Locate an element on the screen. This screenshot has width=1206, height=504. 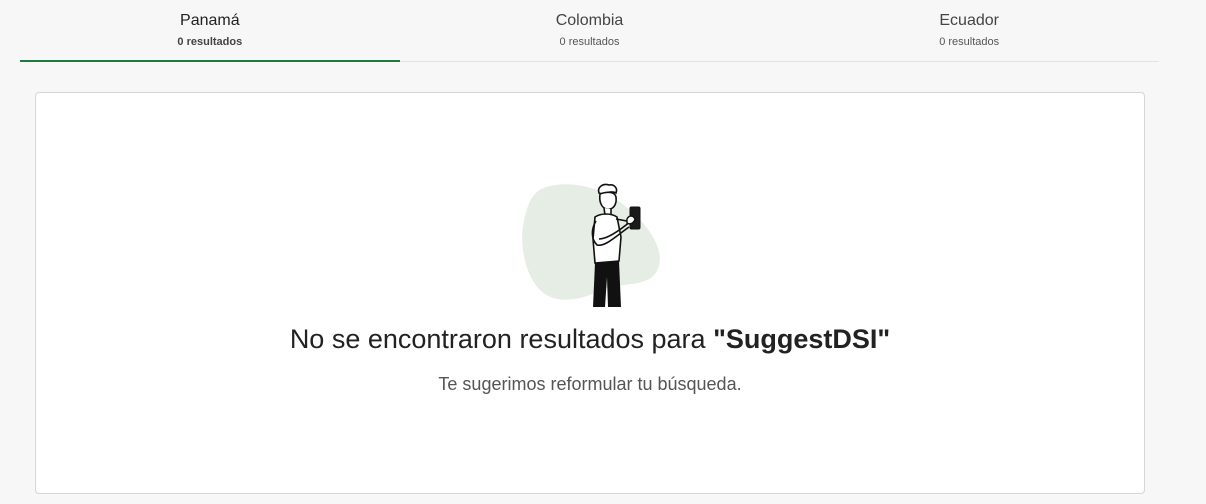
tab-label: Panamá is located at coordinates (210, 20).